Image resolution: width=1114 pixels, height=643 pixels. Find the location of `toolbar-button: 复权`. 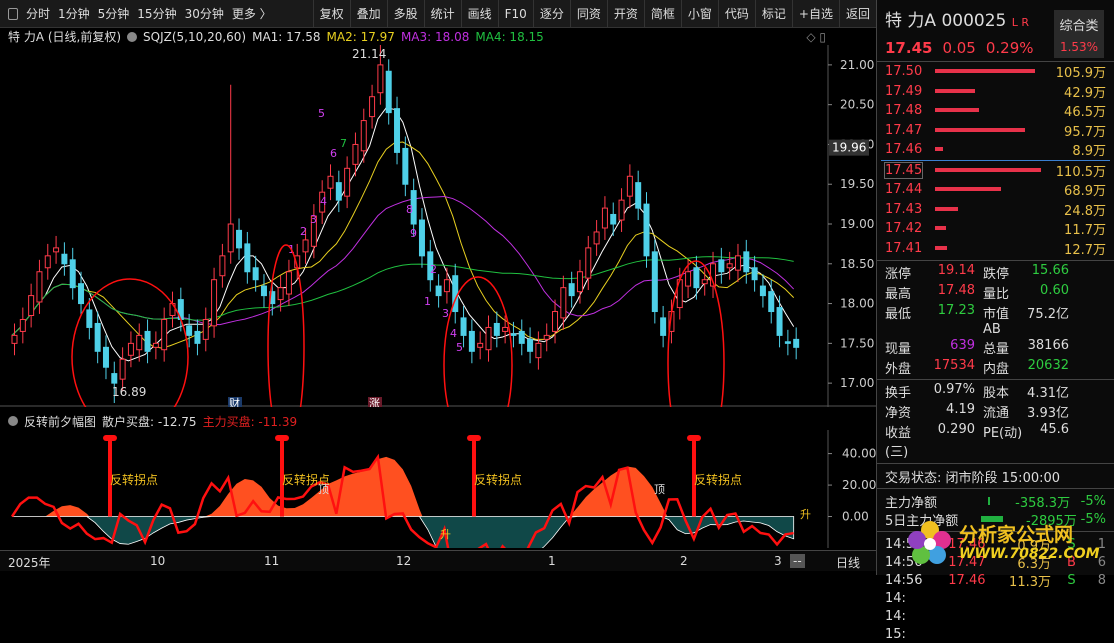

toolbar-button: 复权 is located at coordinates (331, 14).